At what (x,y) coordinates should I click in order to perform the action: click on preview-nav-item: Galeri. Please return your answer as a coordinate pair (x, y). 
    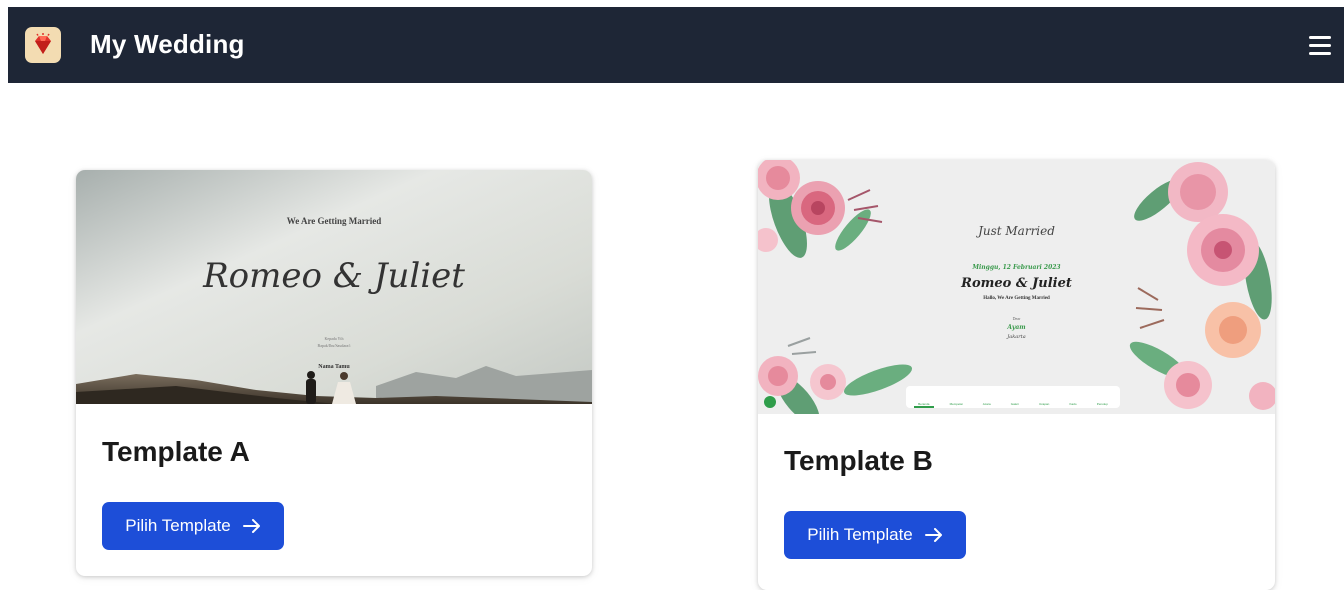
    Looking at the image, I should click on (1014, 404).